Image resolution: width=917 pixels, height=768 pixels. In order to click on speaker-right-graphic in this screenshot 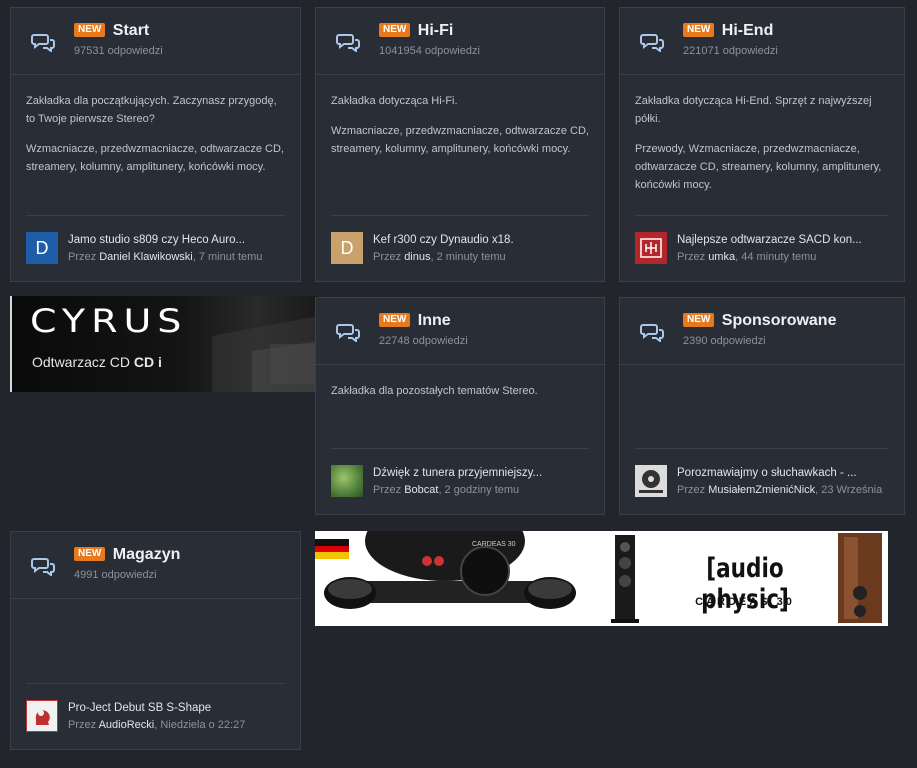, I will do `click(860, 578)`.